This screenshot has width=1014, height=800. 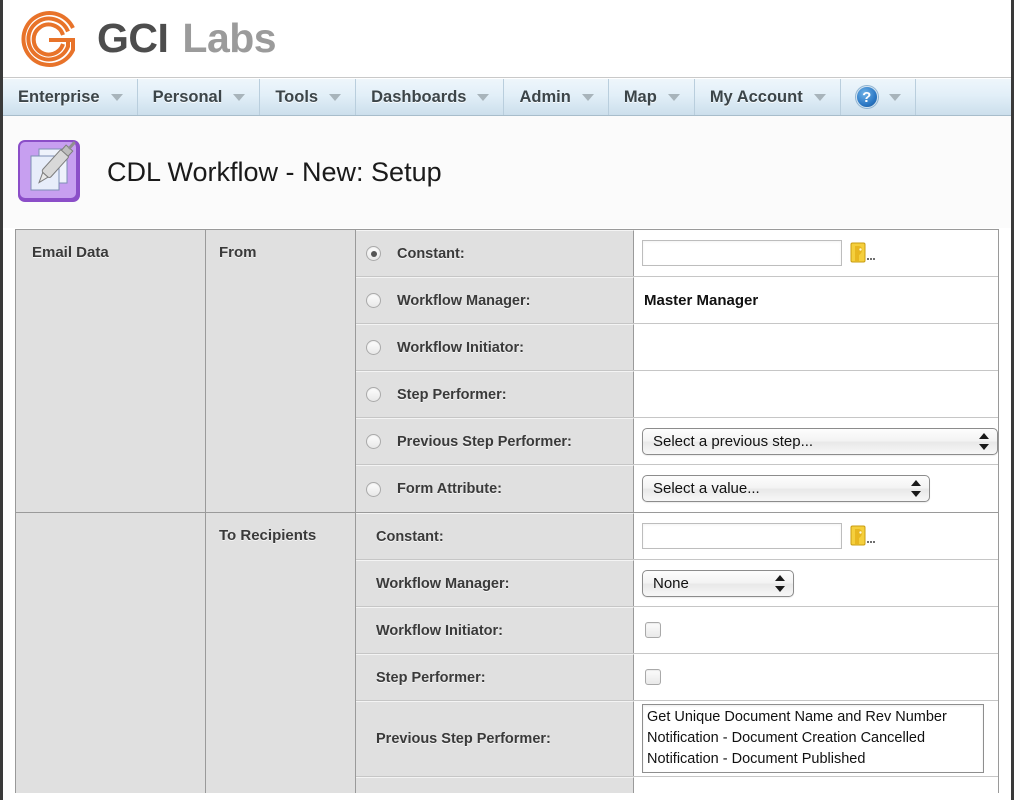 What do you see at coordinates (495, 488) in the screenshot?
I see `row-label-cell: Form Attribute:` at bounding box center [495, 488].